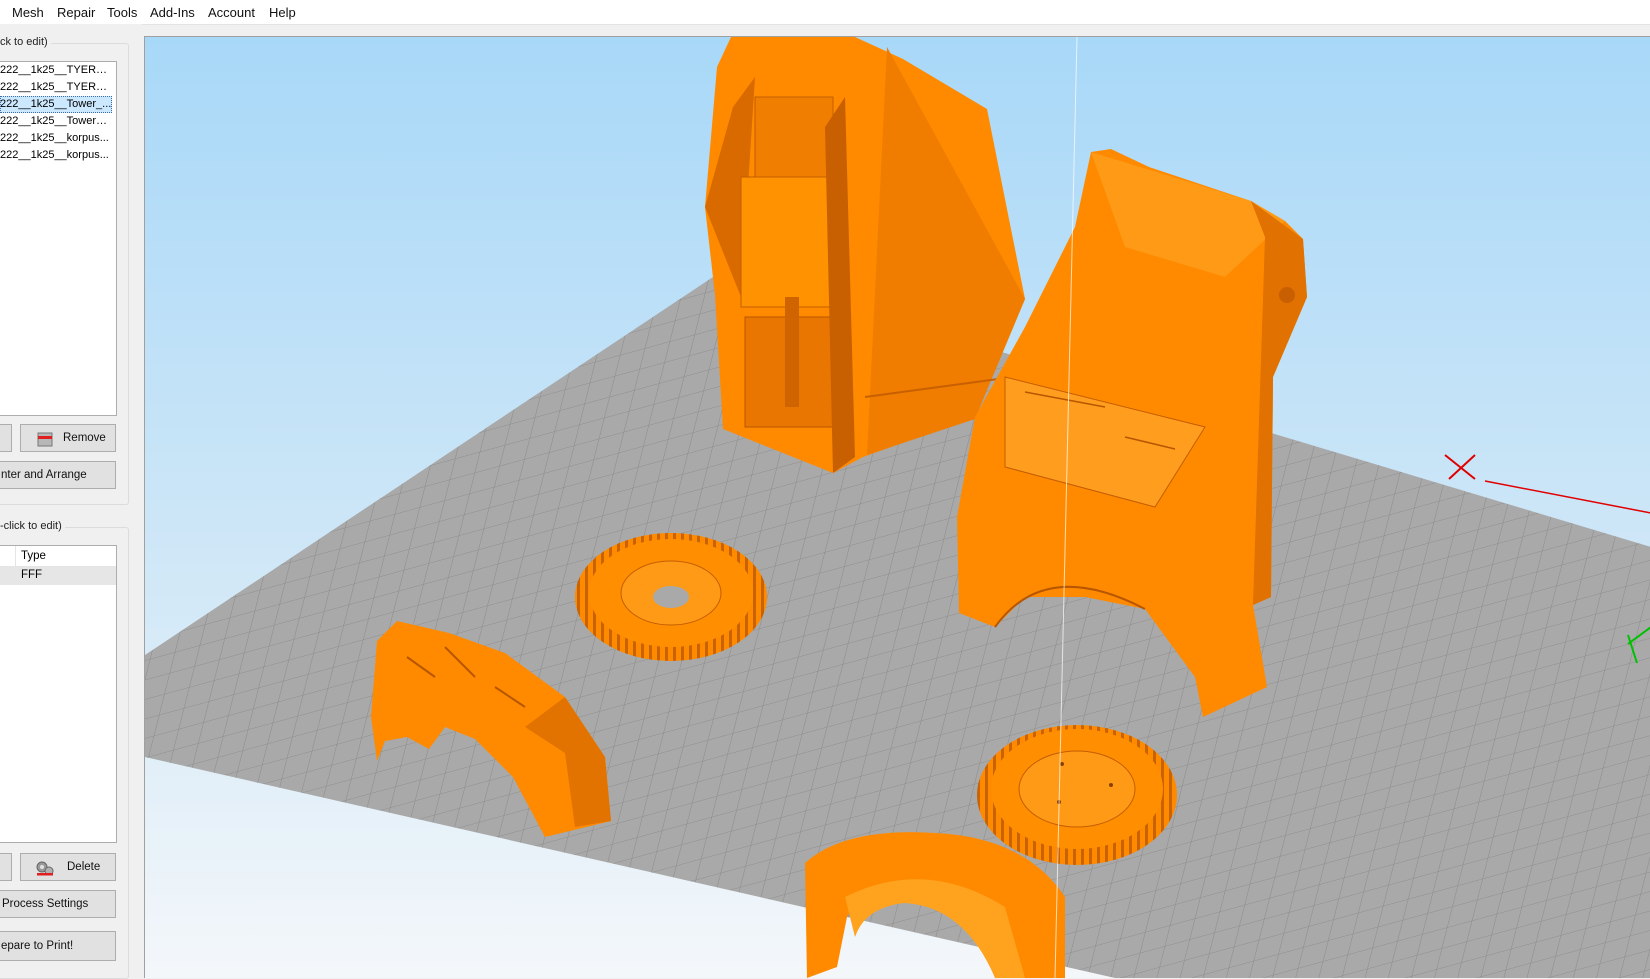 Image resolution: width=1650 pixels, height=979 pixels. I want to click on delete-button: Delete, so click(68, 867).